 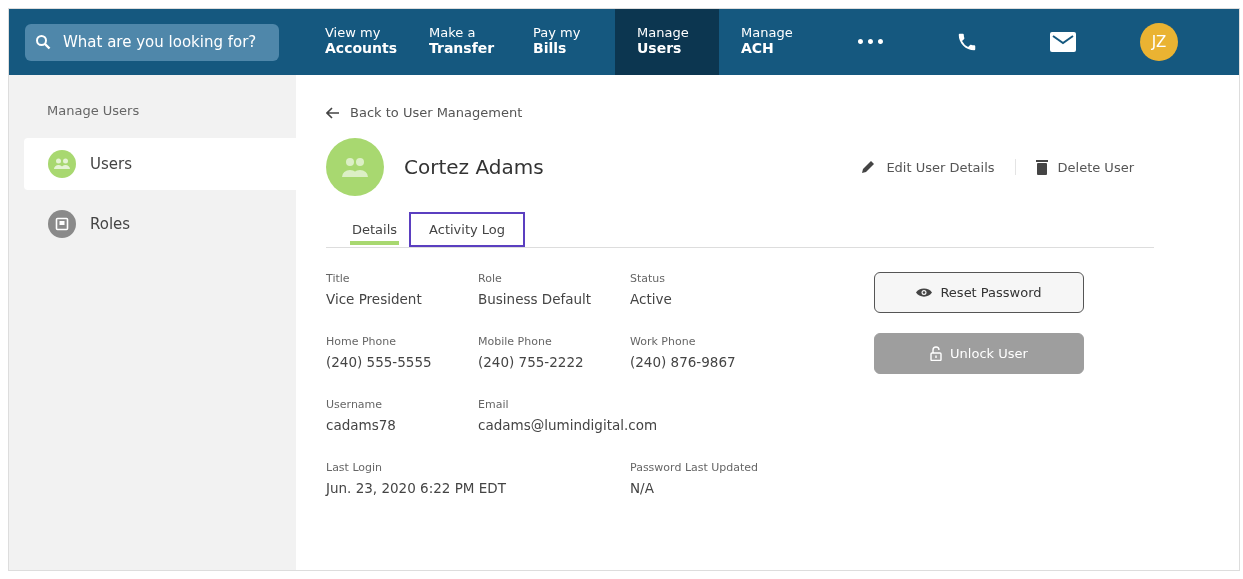 I want to click on nav-item: Pay my Bills, so click(x=563, y=42).